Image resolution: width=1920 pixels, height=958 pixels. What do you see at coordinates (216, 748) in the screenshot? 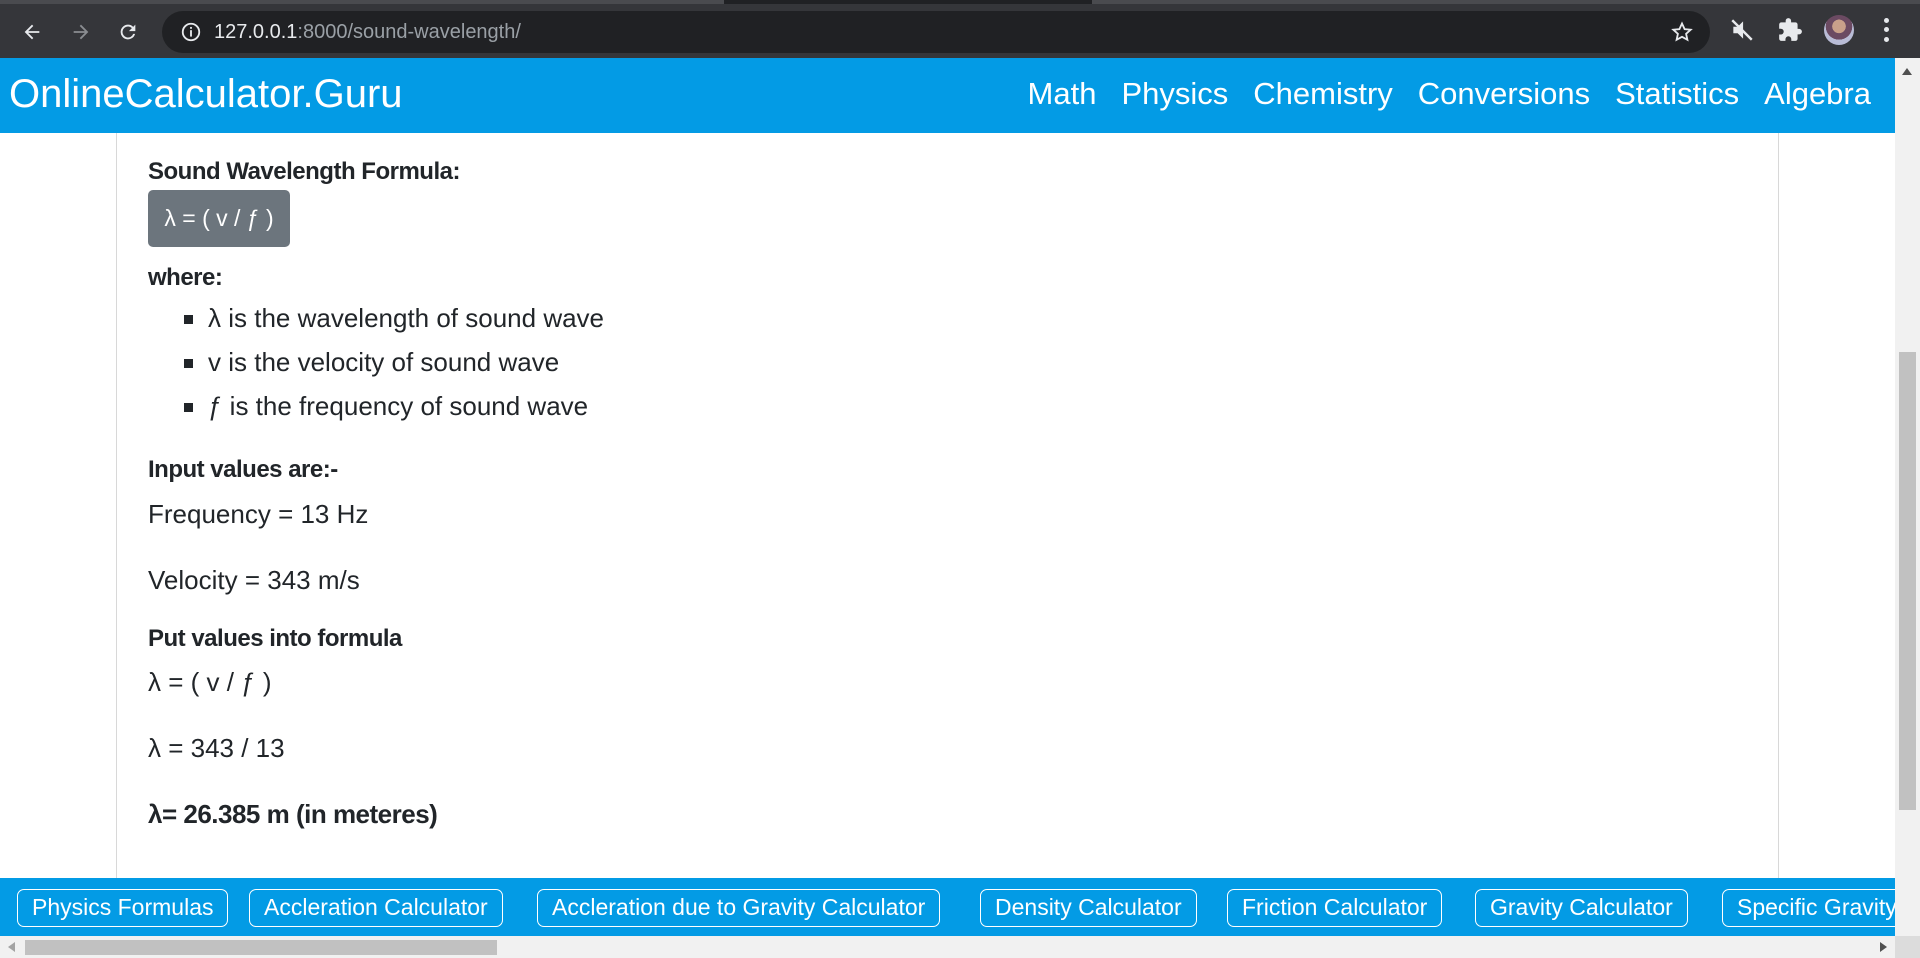
I see `formula-step-2: λ = 343 / 13` at bounding box center [216, 748].